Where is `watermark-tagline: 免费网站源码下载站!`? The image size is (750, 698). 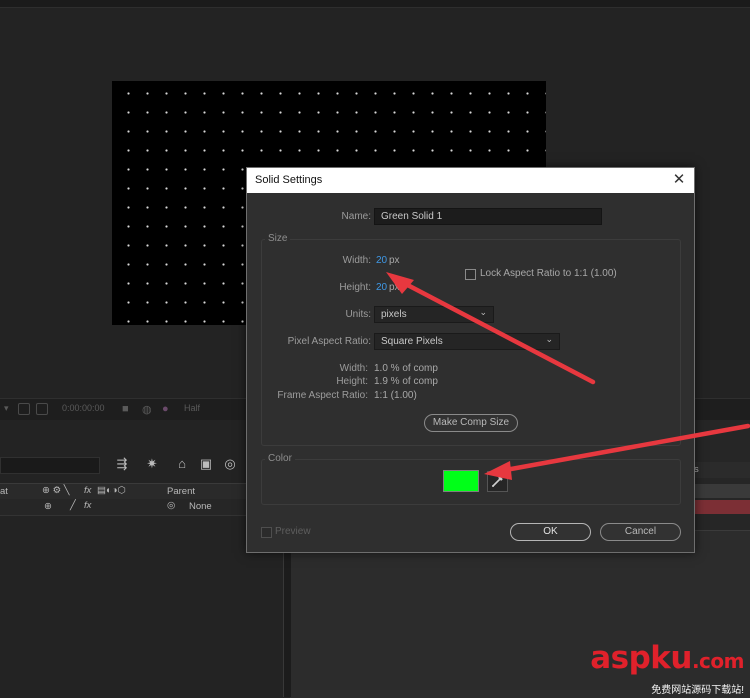 watermark-tagline: 免费网站源码下载站! is located at coordinates (697, 690).